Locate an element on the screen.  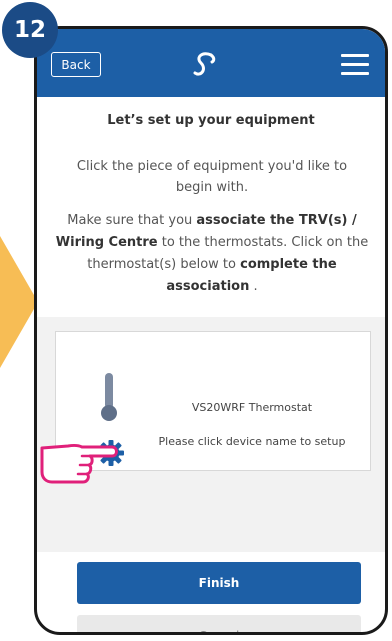
app-header: Back is located at coordinates (211, 63).